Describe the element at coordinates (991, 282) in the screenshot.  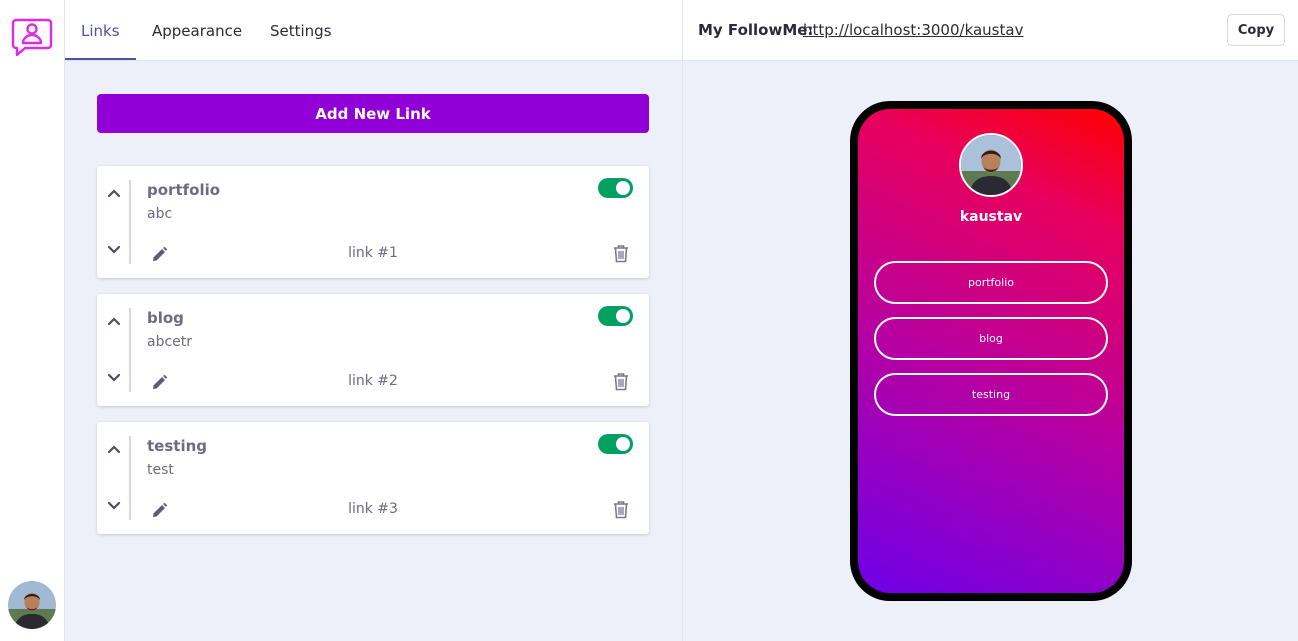
I see `preview-link-button: portfolio` at that location.